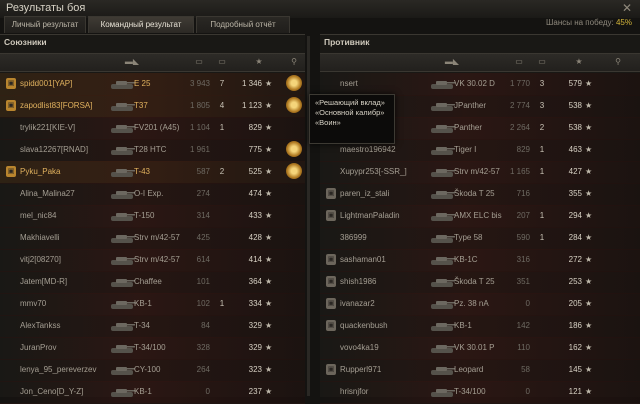  Describe the element at coordinates (243, 24) in the screenshot. I see `tab-detailed: Подробный отчёт` at that location.